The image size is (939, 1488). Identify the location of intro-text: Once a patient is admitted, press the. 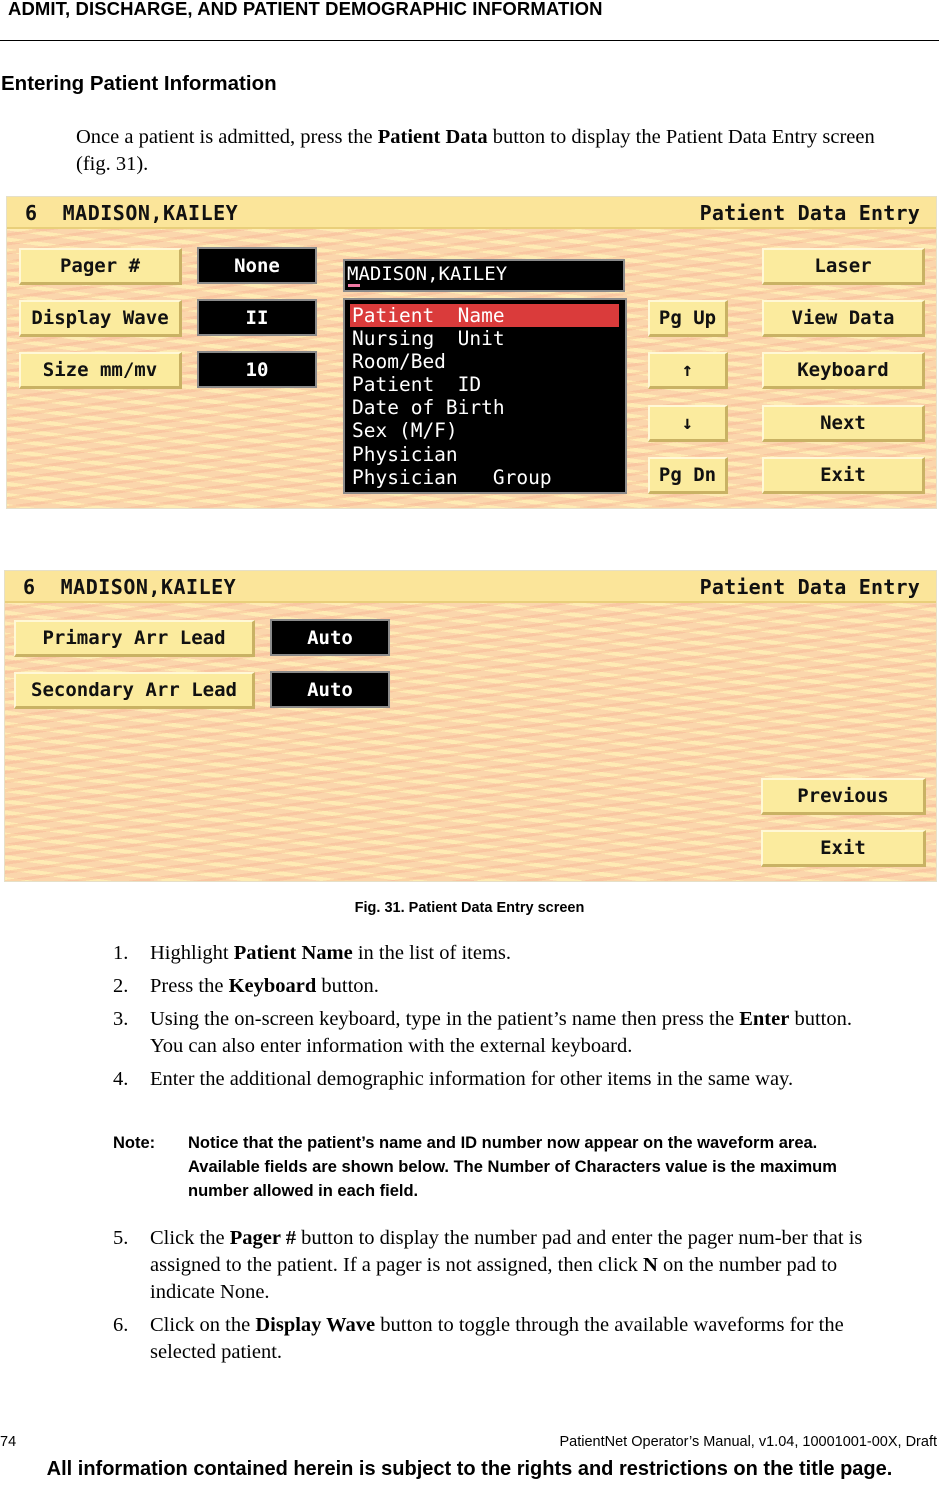
(227, 137).